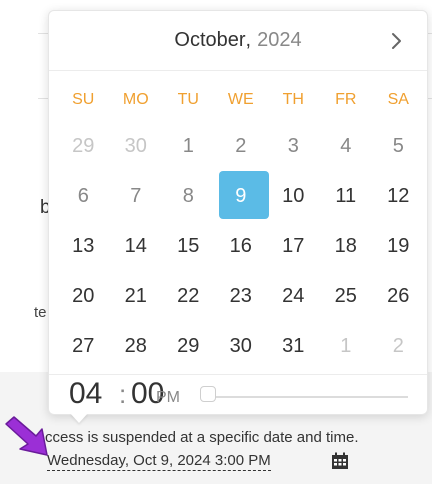 The width and height of the screenshot is (432, 484). I want to click on day-number: 14, so click(135, 245).